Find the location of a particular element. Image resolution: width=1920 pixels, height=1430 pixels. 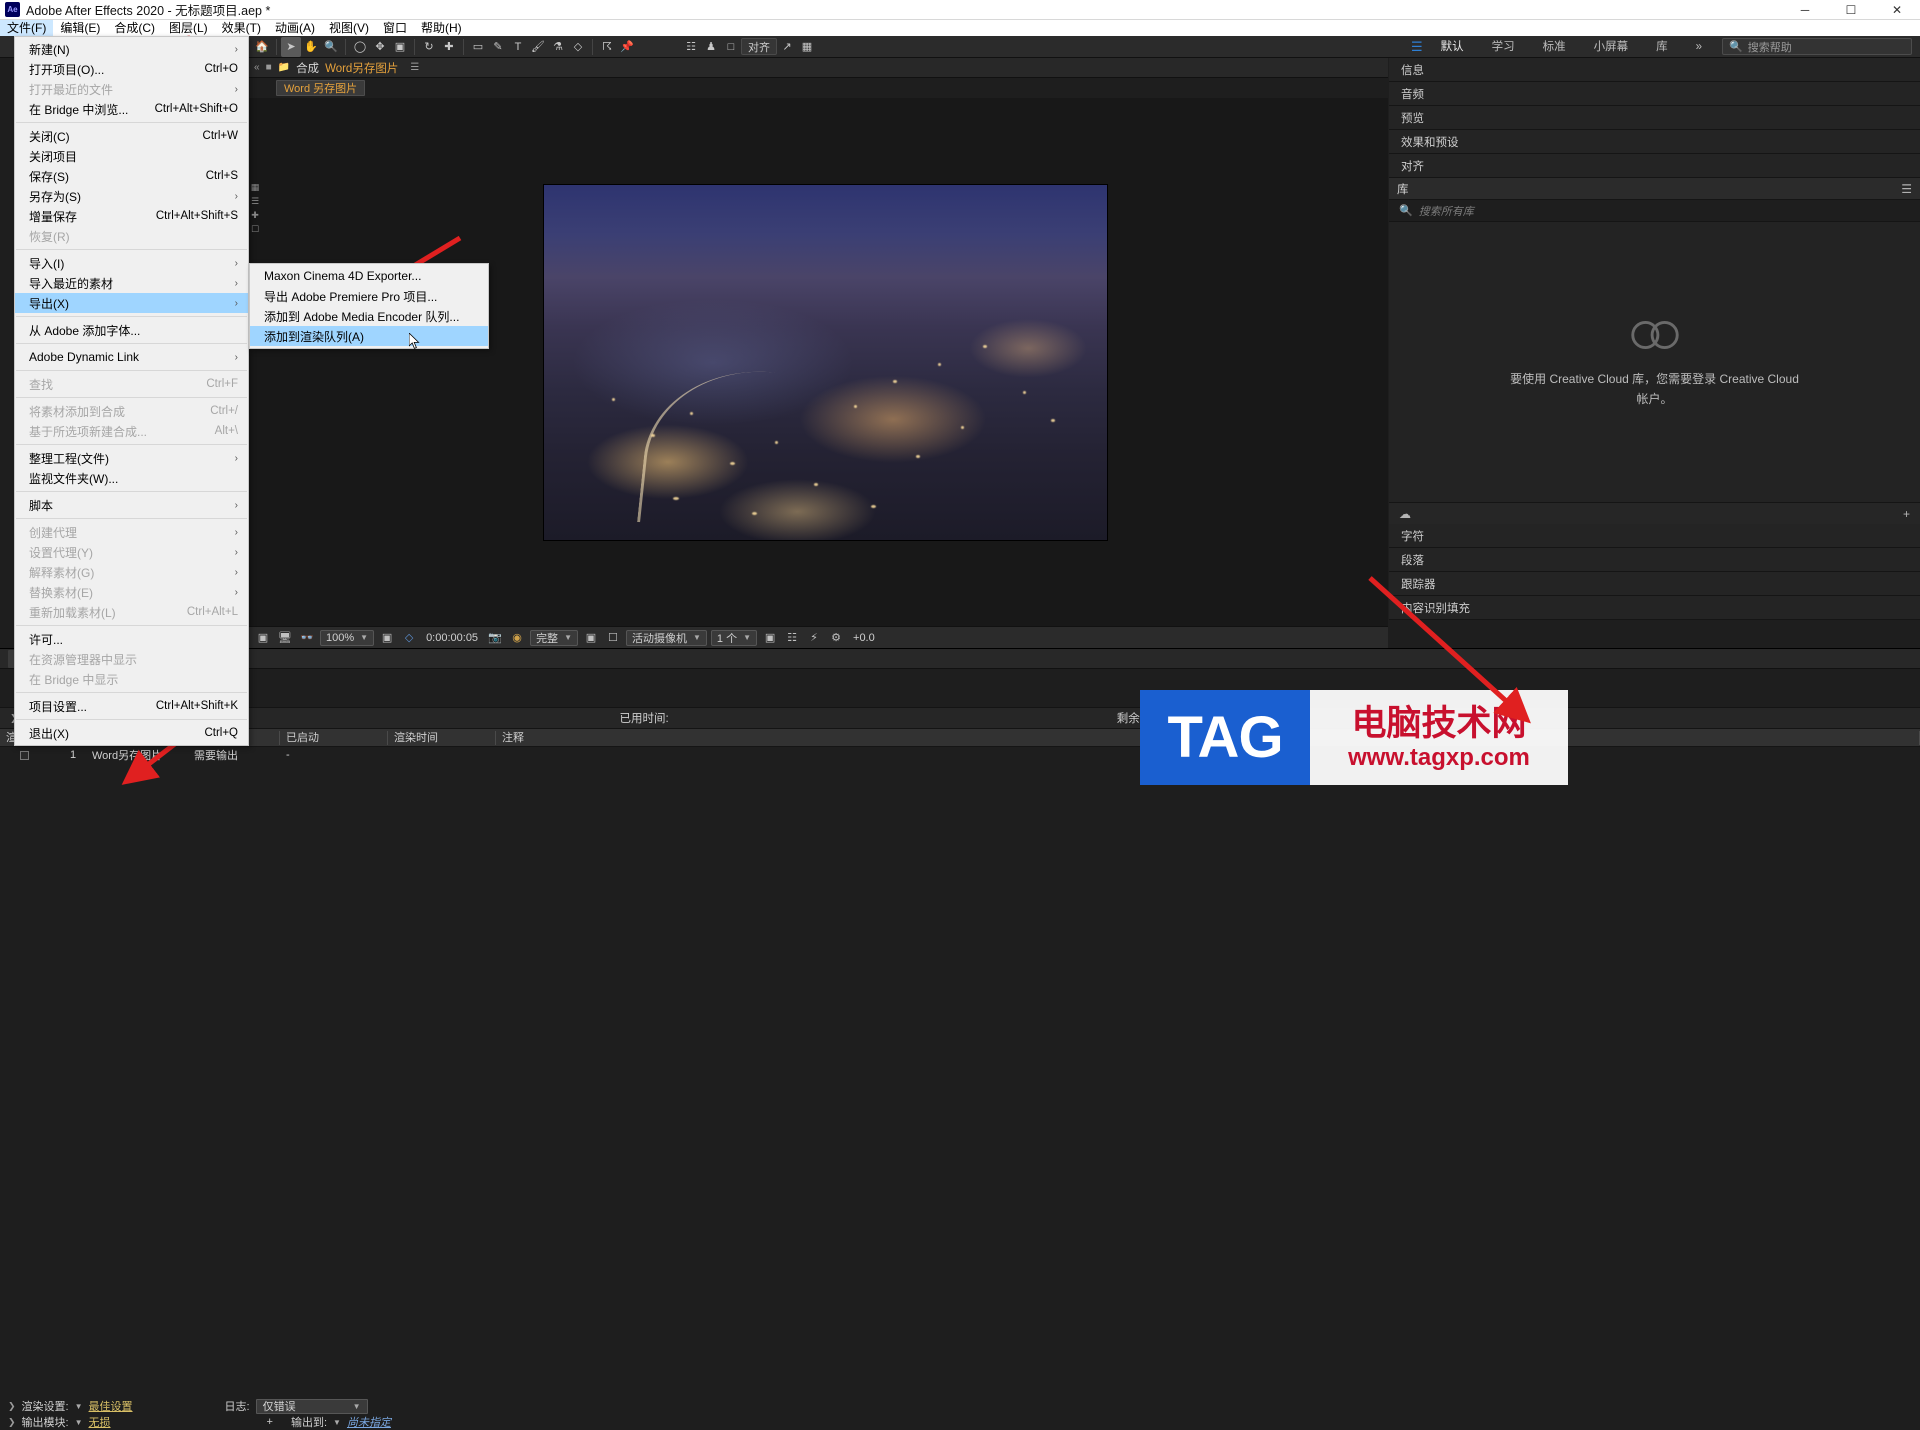

channel-icon: ▣ is located at coordinates (591, 638).